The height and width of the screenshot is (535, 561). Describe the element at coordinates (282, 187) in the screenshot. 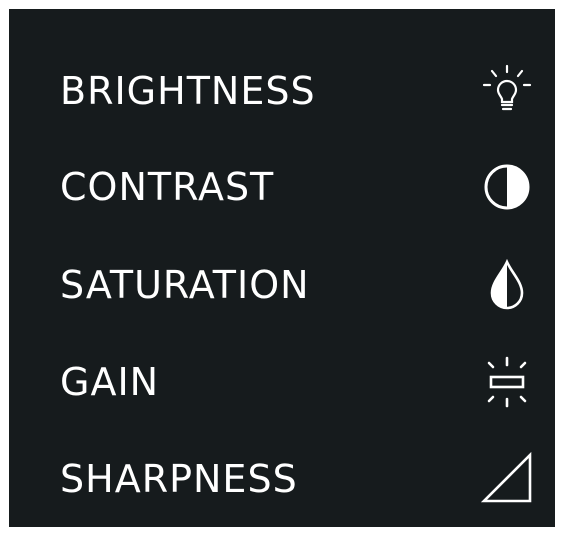

I see `setting-row-contrast: CONTRAST` at that location.